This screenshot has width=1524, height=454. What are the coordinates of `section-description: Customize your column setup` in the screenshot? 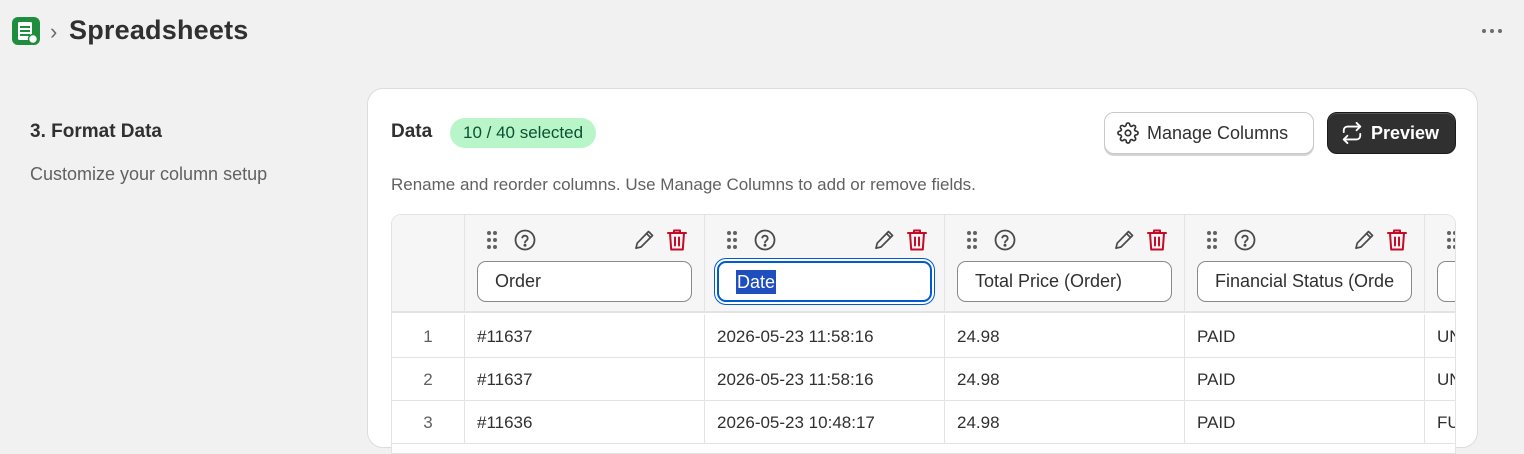 It's located at (149, 174).